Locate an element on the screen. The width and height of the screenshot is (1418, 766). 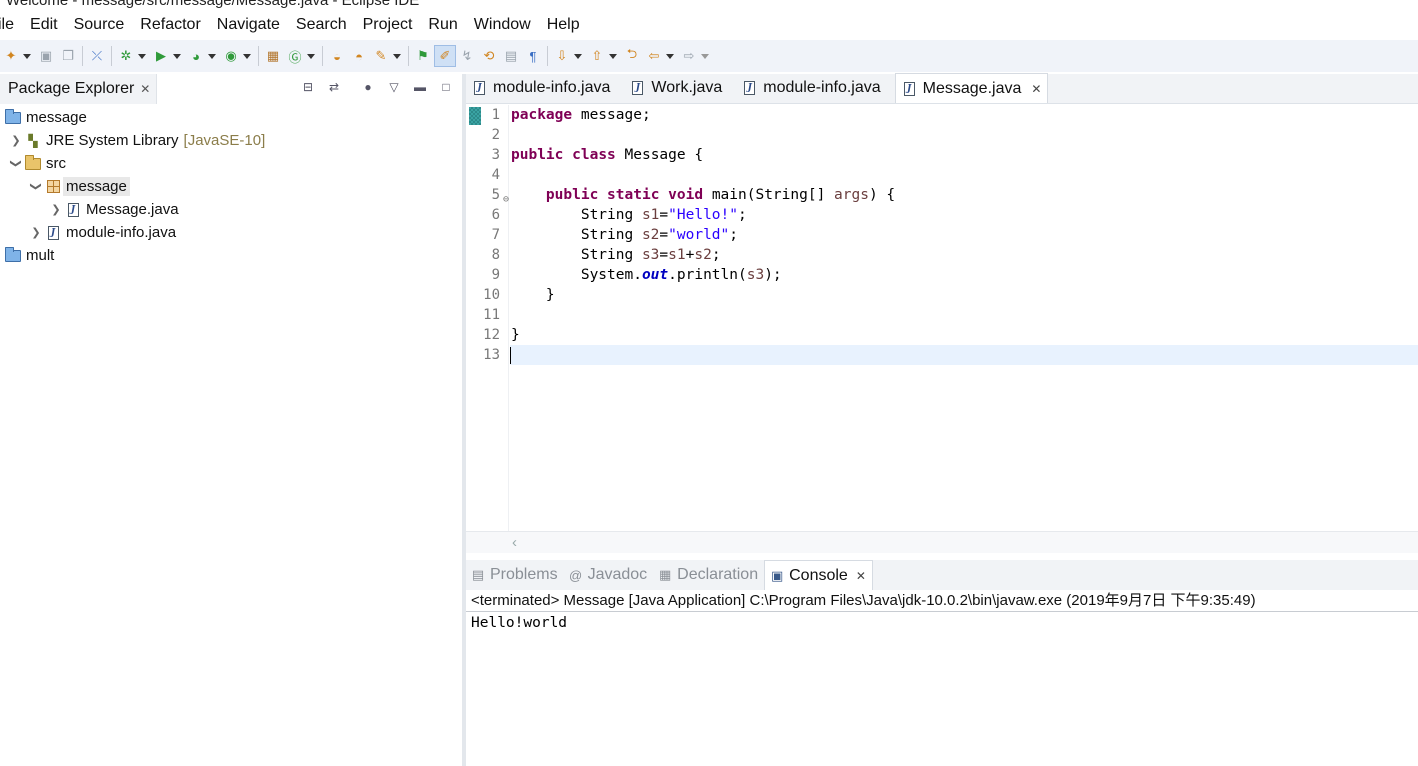
word-wrap-icon: ⟲ is located at coordinates (489, 56).